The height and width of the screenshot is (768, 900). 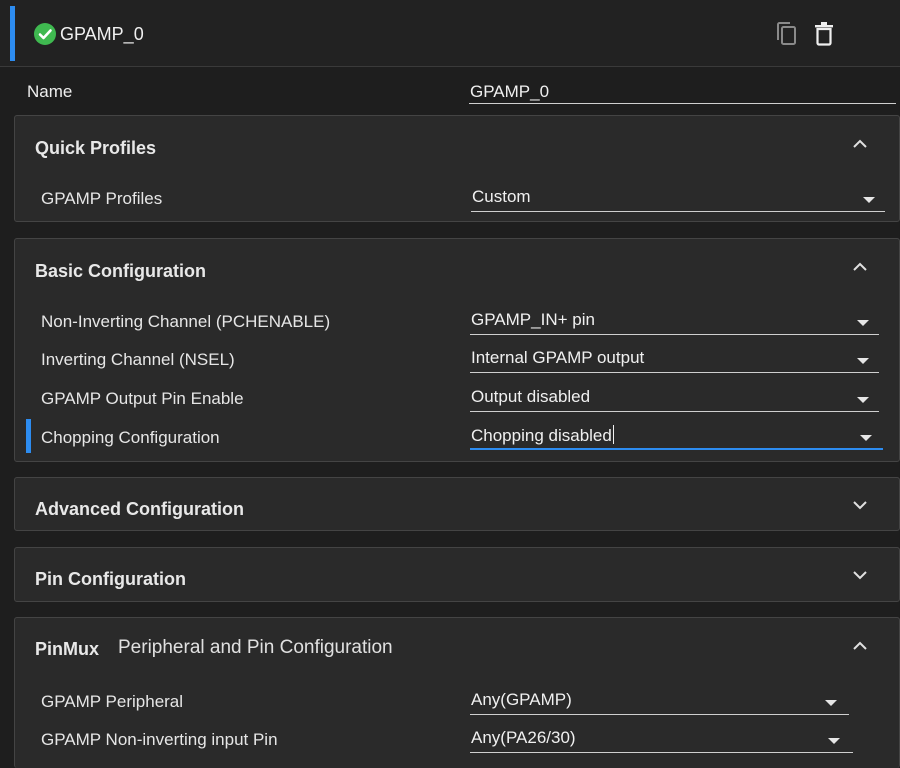 I want to click on gpamp-peripheral-label: GPAMP Peripheral, so click(x=112, y=701).